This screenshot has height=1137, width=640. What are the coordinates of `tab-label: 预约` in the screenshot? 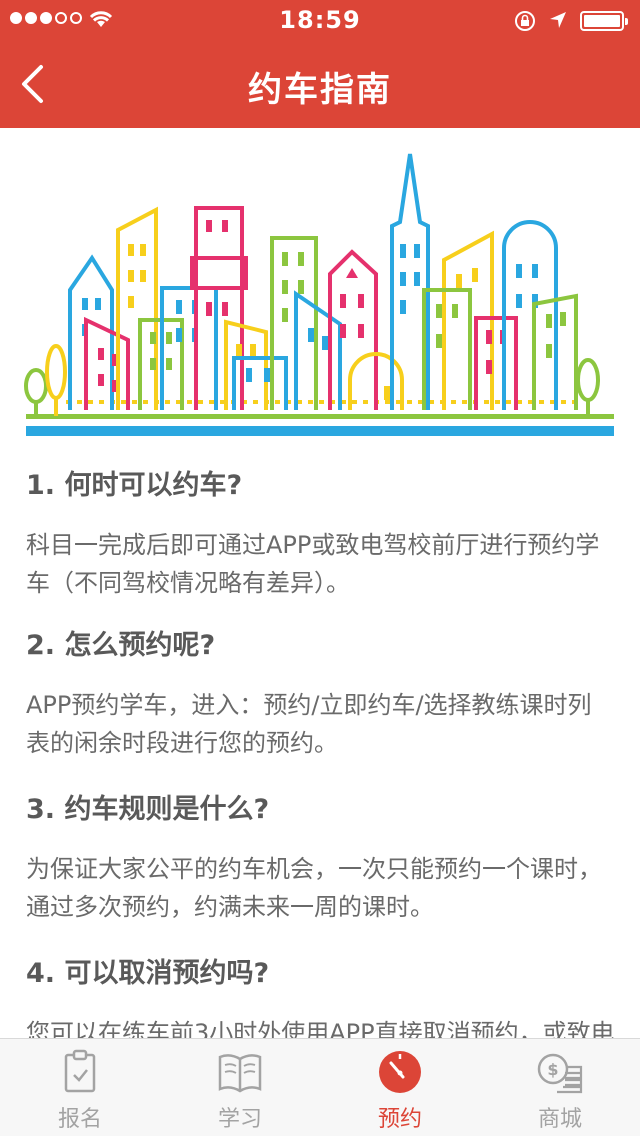 It's located at (399, 1119).